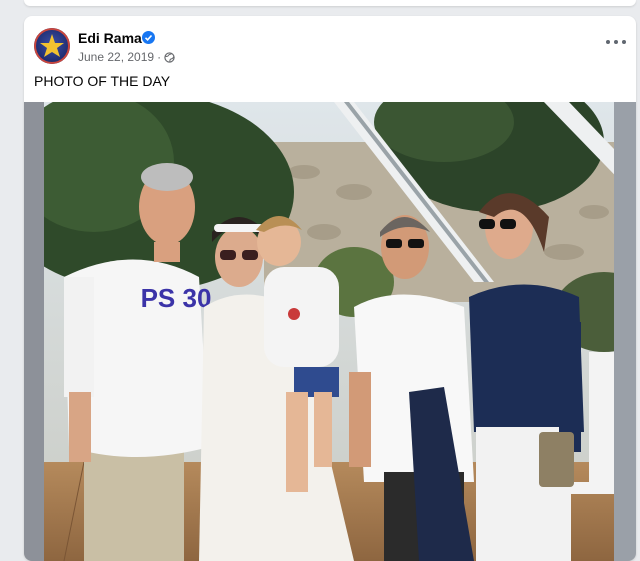  What do you see at coordinates (330, 3) in the screenshot?
I see `previous-post-edge` at bounding box center [330, 3].